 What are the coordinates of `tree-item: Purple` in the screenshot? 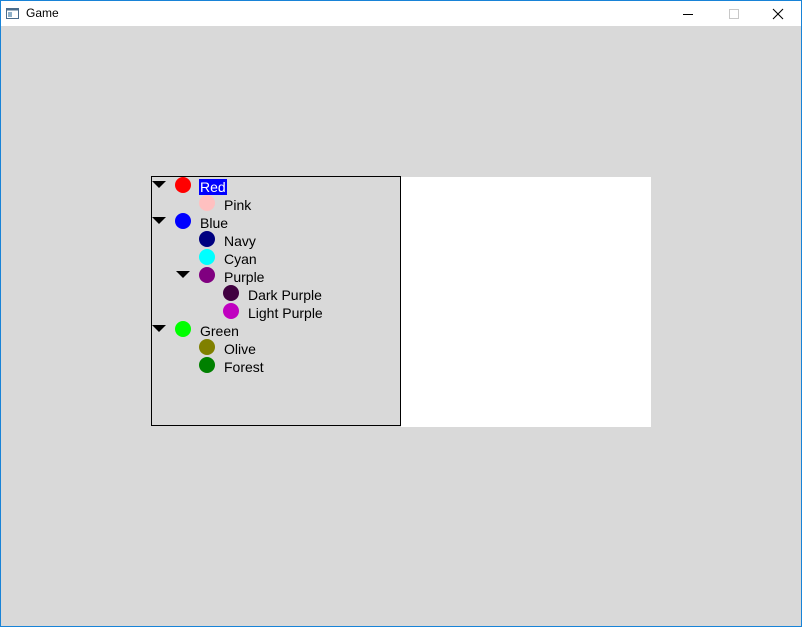 It's located at (272, 276).